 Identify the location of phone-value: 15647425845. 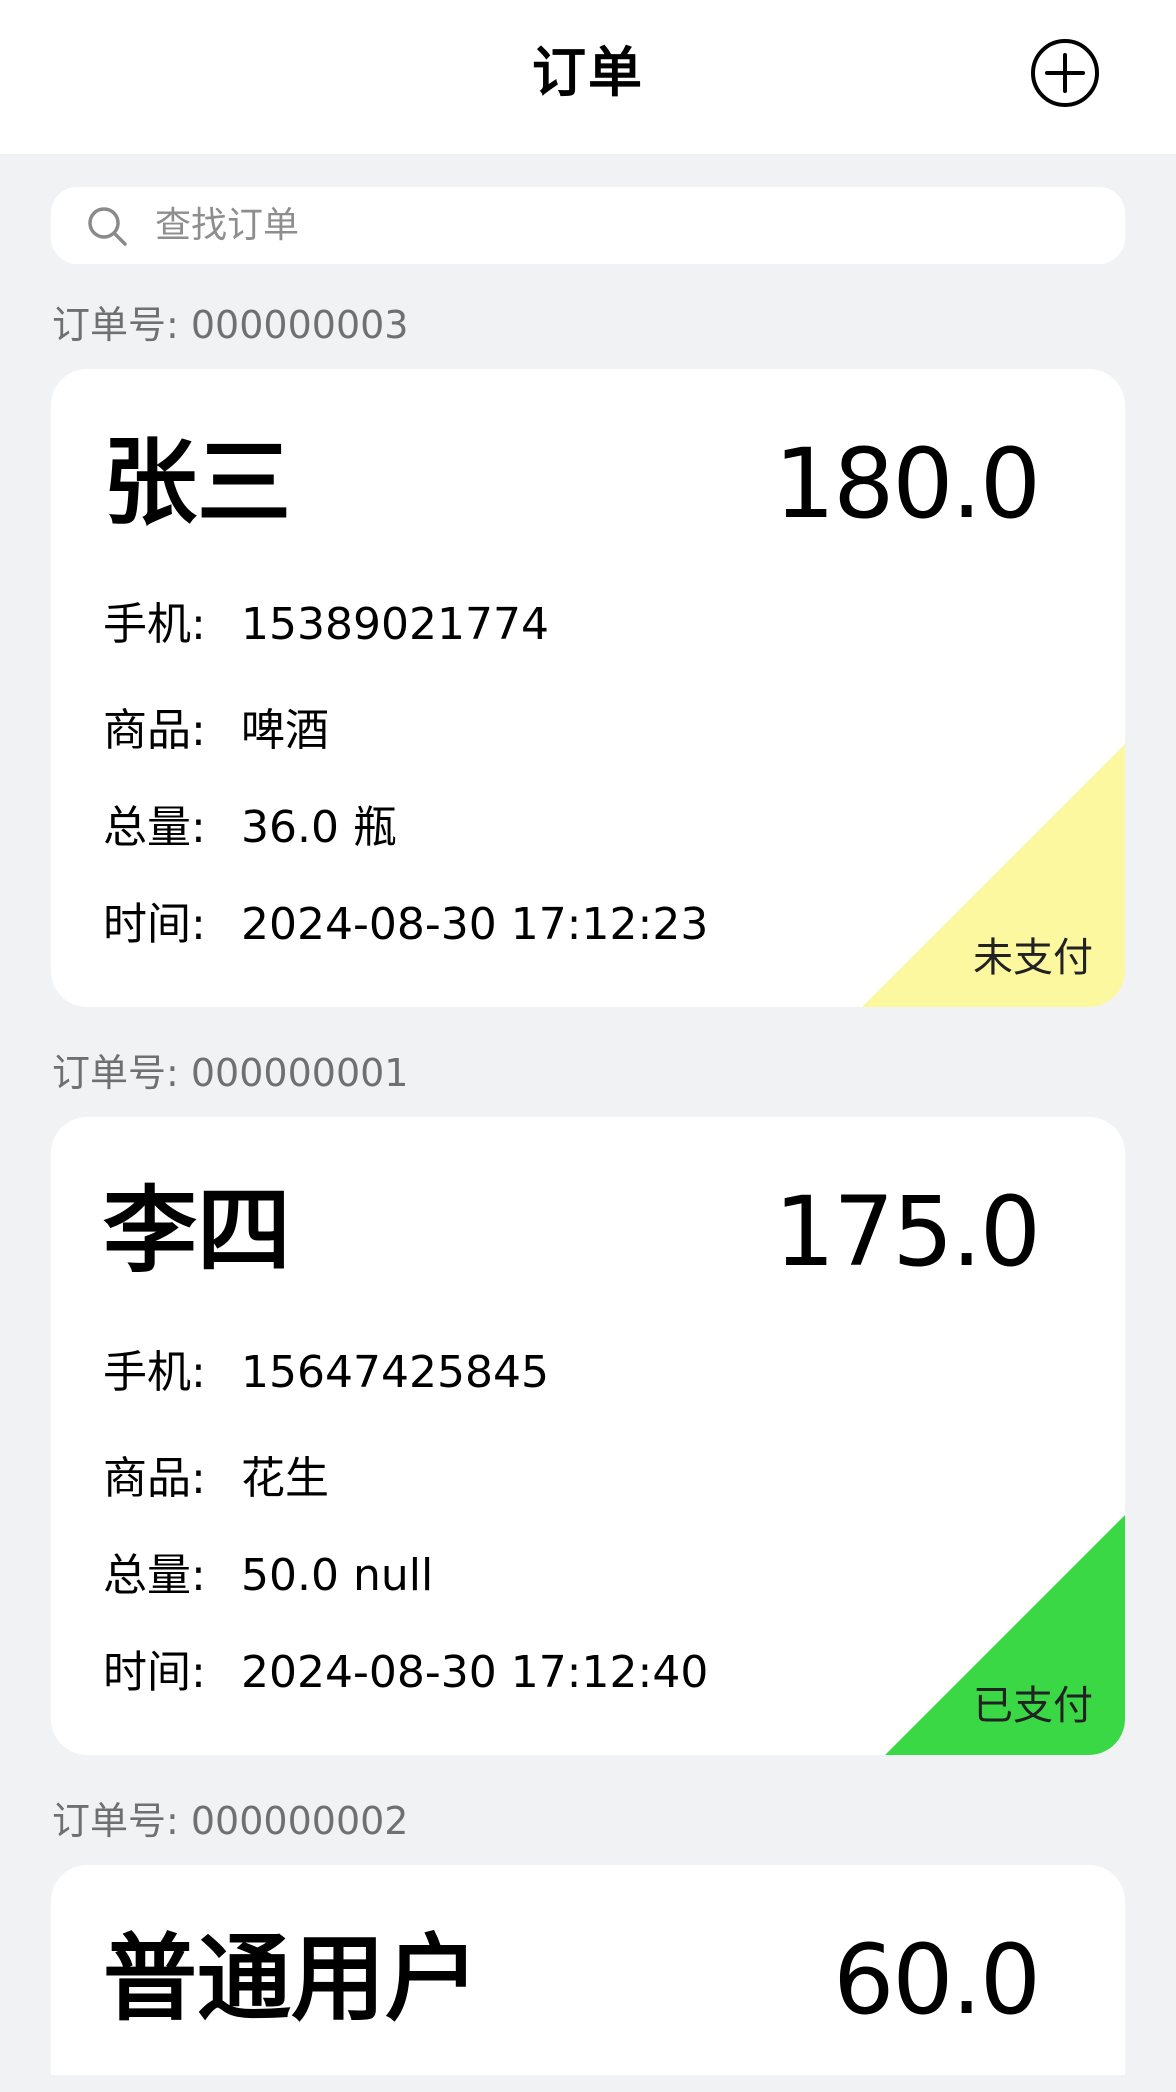
(395, 1372).